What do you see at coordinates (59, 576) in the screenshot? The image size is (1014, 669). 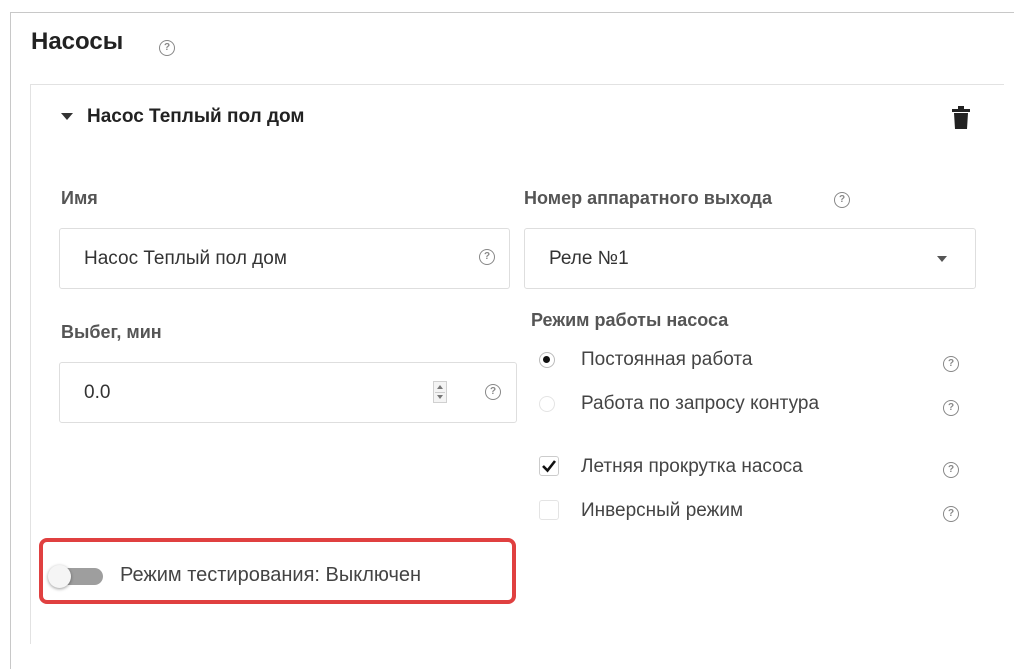 I see `test-mode-toggle-knob` at bounding box center [59, 576].